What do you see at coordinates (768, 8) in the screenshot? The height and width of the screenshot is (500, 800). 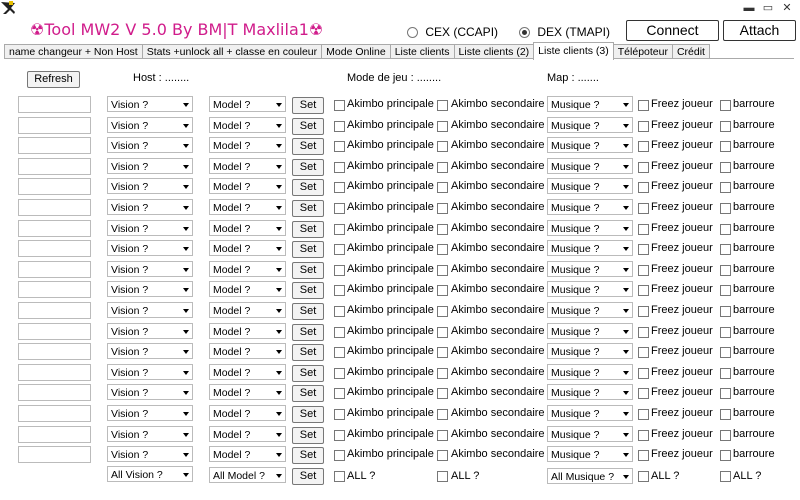 I see `maximize-icon: ▭` at bounding box center [768, 8].